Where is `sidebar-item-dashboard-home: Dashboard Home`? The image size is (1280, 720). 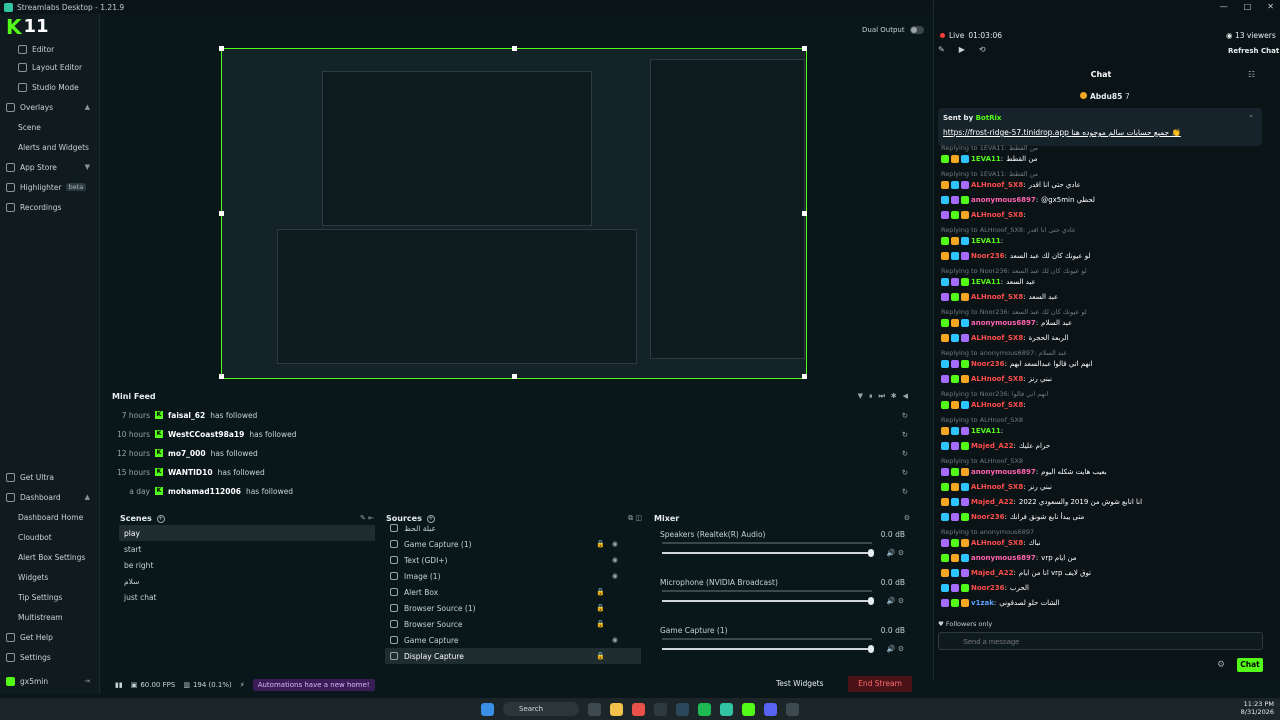 sidebar-item-dashboard-home: Dashboard Home is located at coordinates (50, 517).